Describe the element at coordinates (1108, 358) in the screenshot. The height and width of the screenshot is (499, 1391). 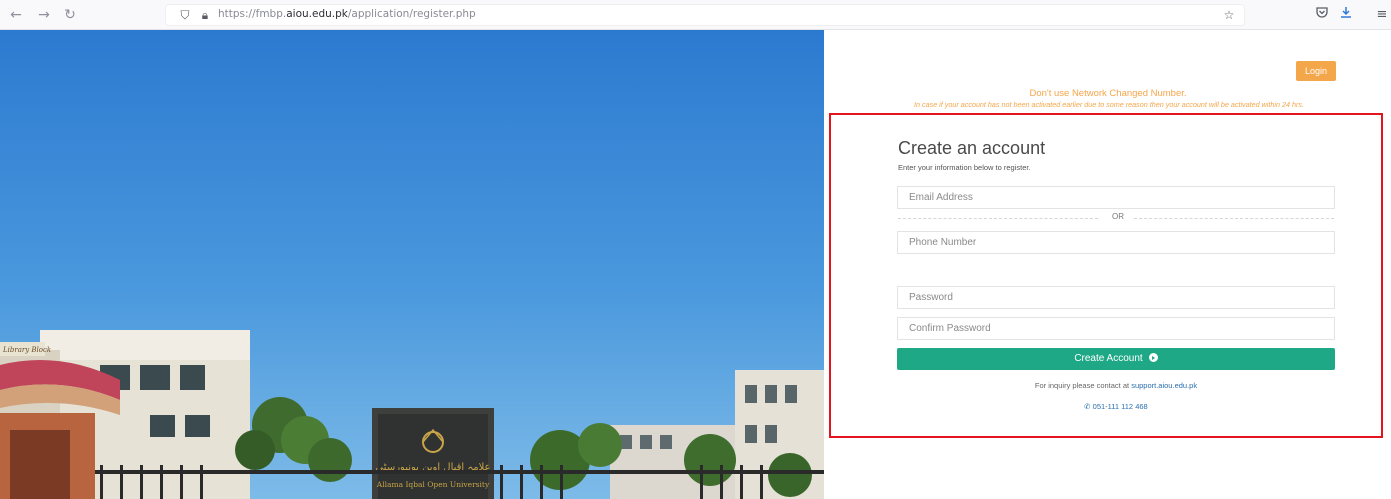
I see `create-account-label: Create Account` at that location.